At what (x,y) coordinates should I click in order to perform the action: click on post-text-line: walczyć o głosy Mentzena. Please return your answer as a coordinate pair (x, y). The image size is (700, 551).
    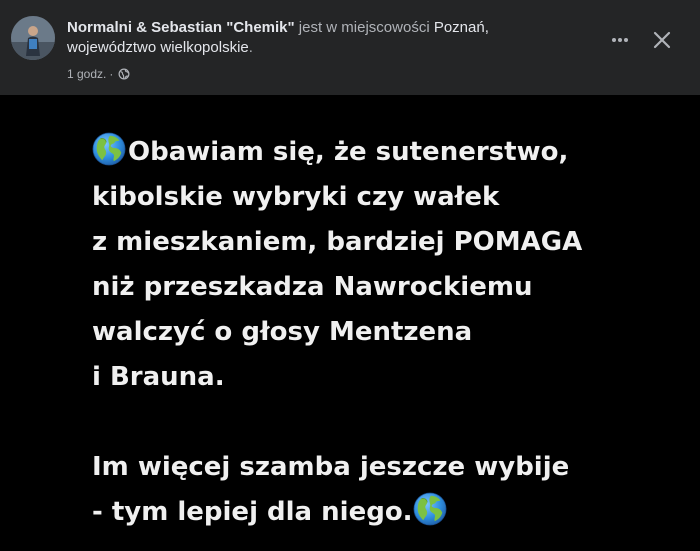
    Looking at the image, I should click on (282, 332).